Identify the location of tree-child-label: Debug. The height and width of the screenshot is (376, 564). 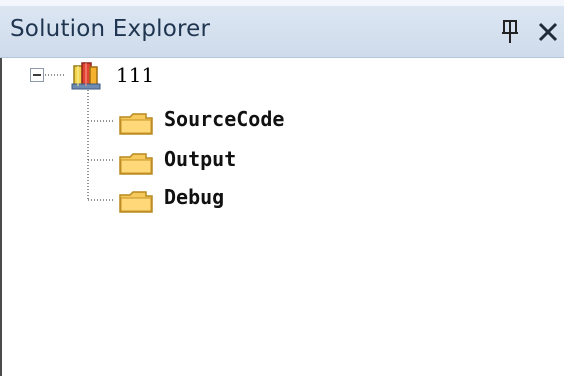
(194, 197).